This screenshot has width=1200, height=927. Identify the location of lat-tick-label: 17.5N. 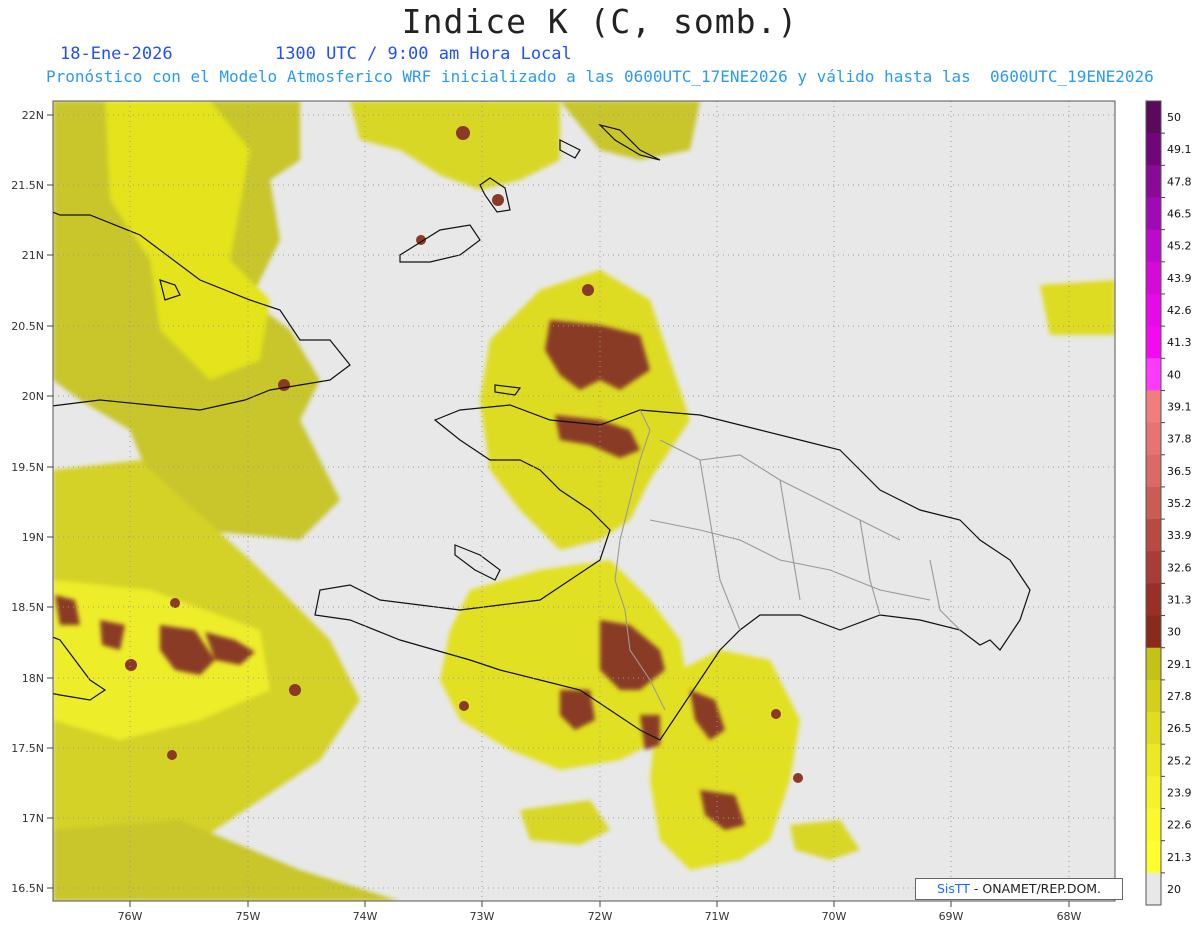
(27, 748).